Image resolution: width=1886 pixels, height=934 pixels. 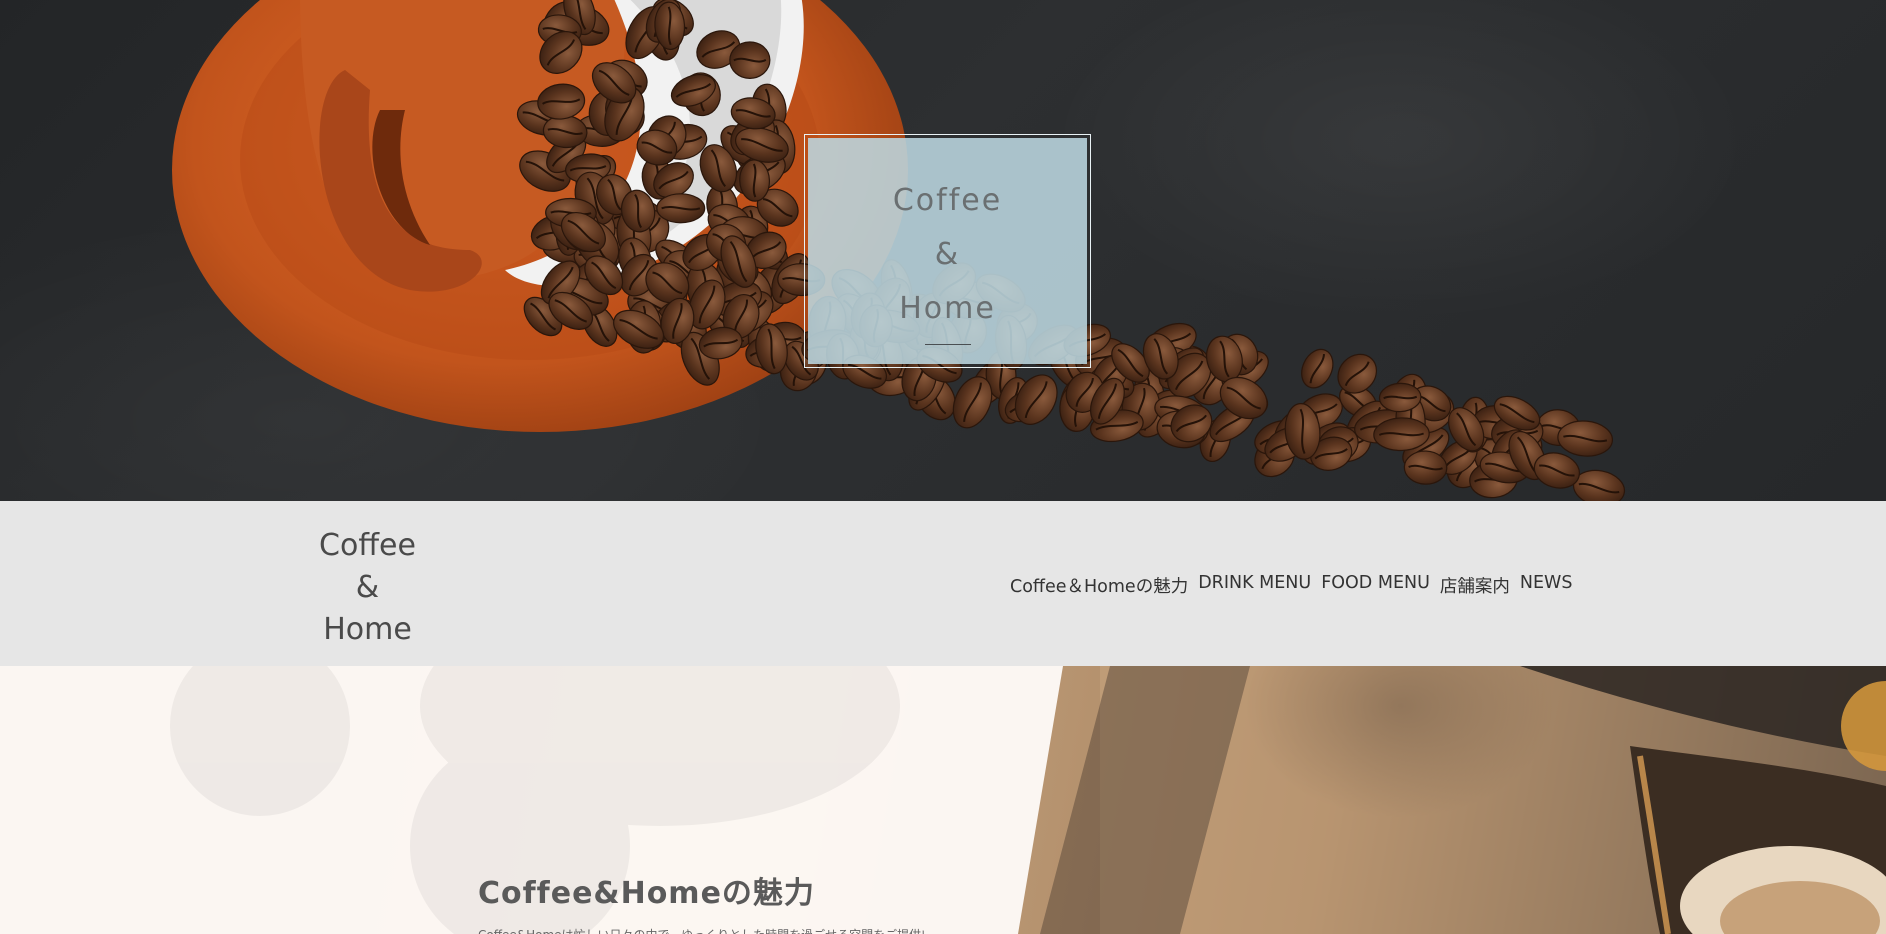 I want to click on hero-title-card: Coffee & Home, so click(x=947, y=251).